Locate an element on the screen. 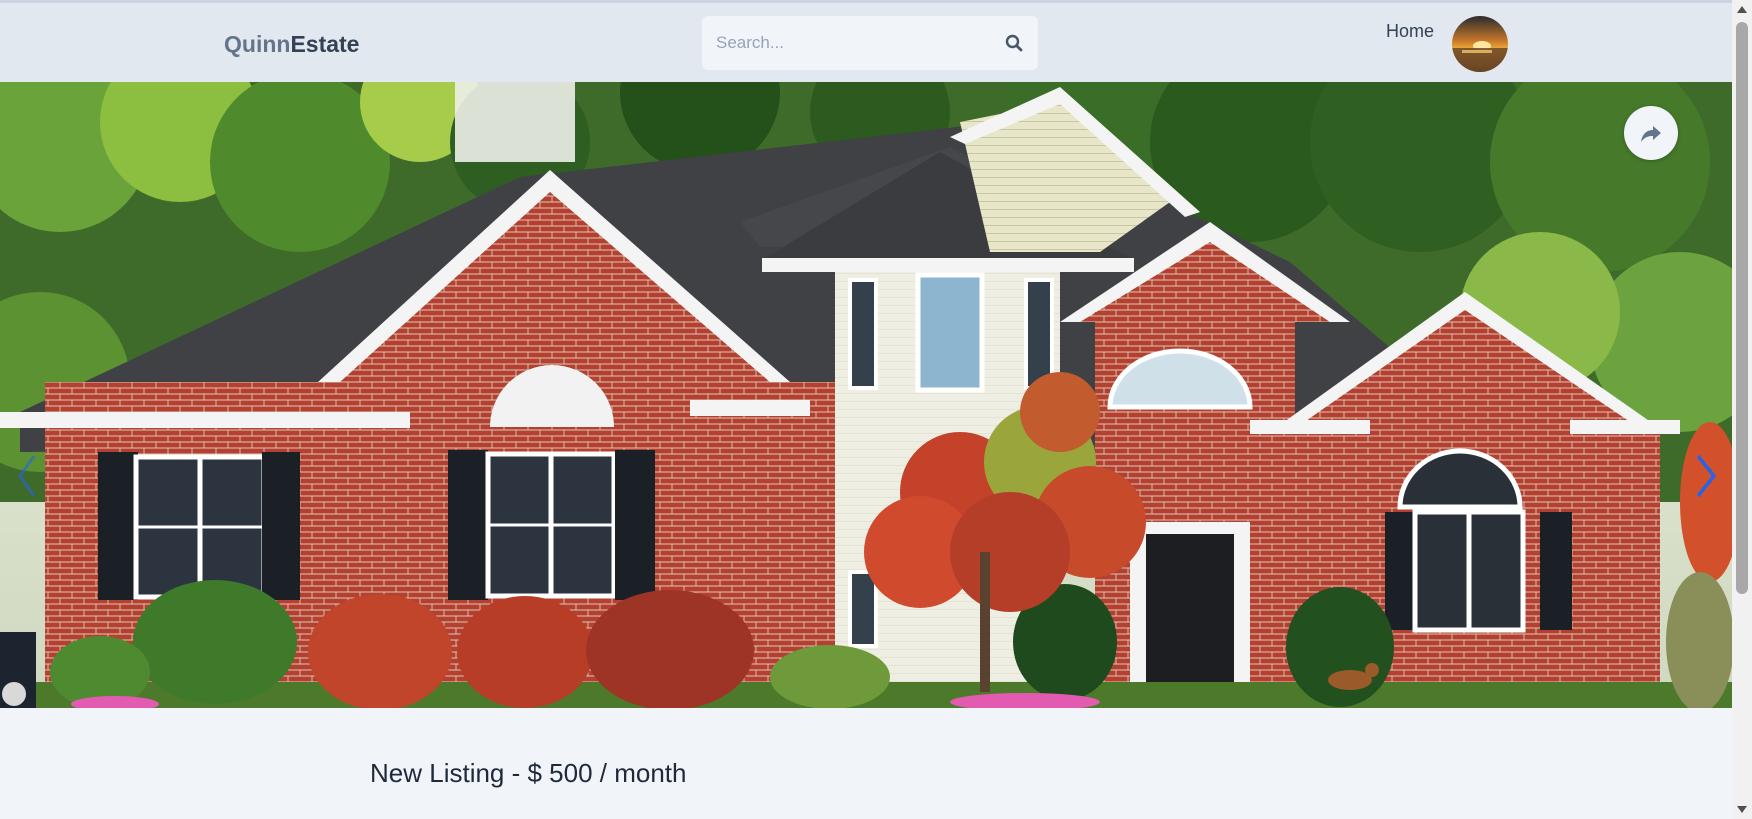 The height and width of the screenshot is (819, 1752). header: QuinnEstate Home is located at coordinates (866, 41).